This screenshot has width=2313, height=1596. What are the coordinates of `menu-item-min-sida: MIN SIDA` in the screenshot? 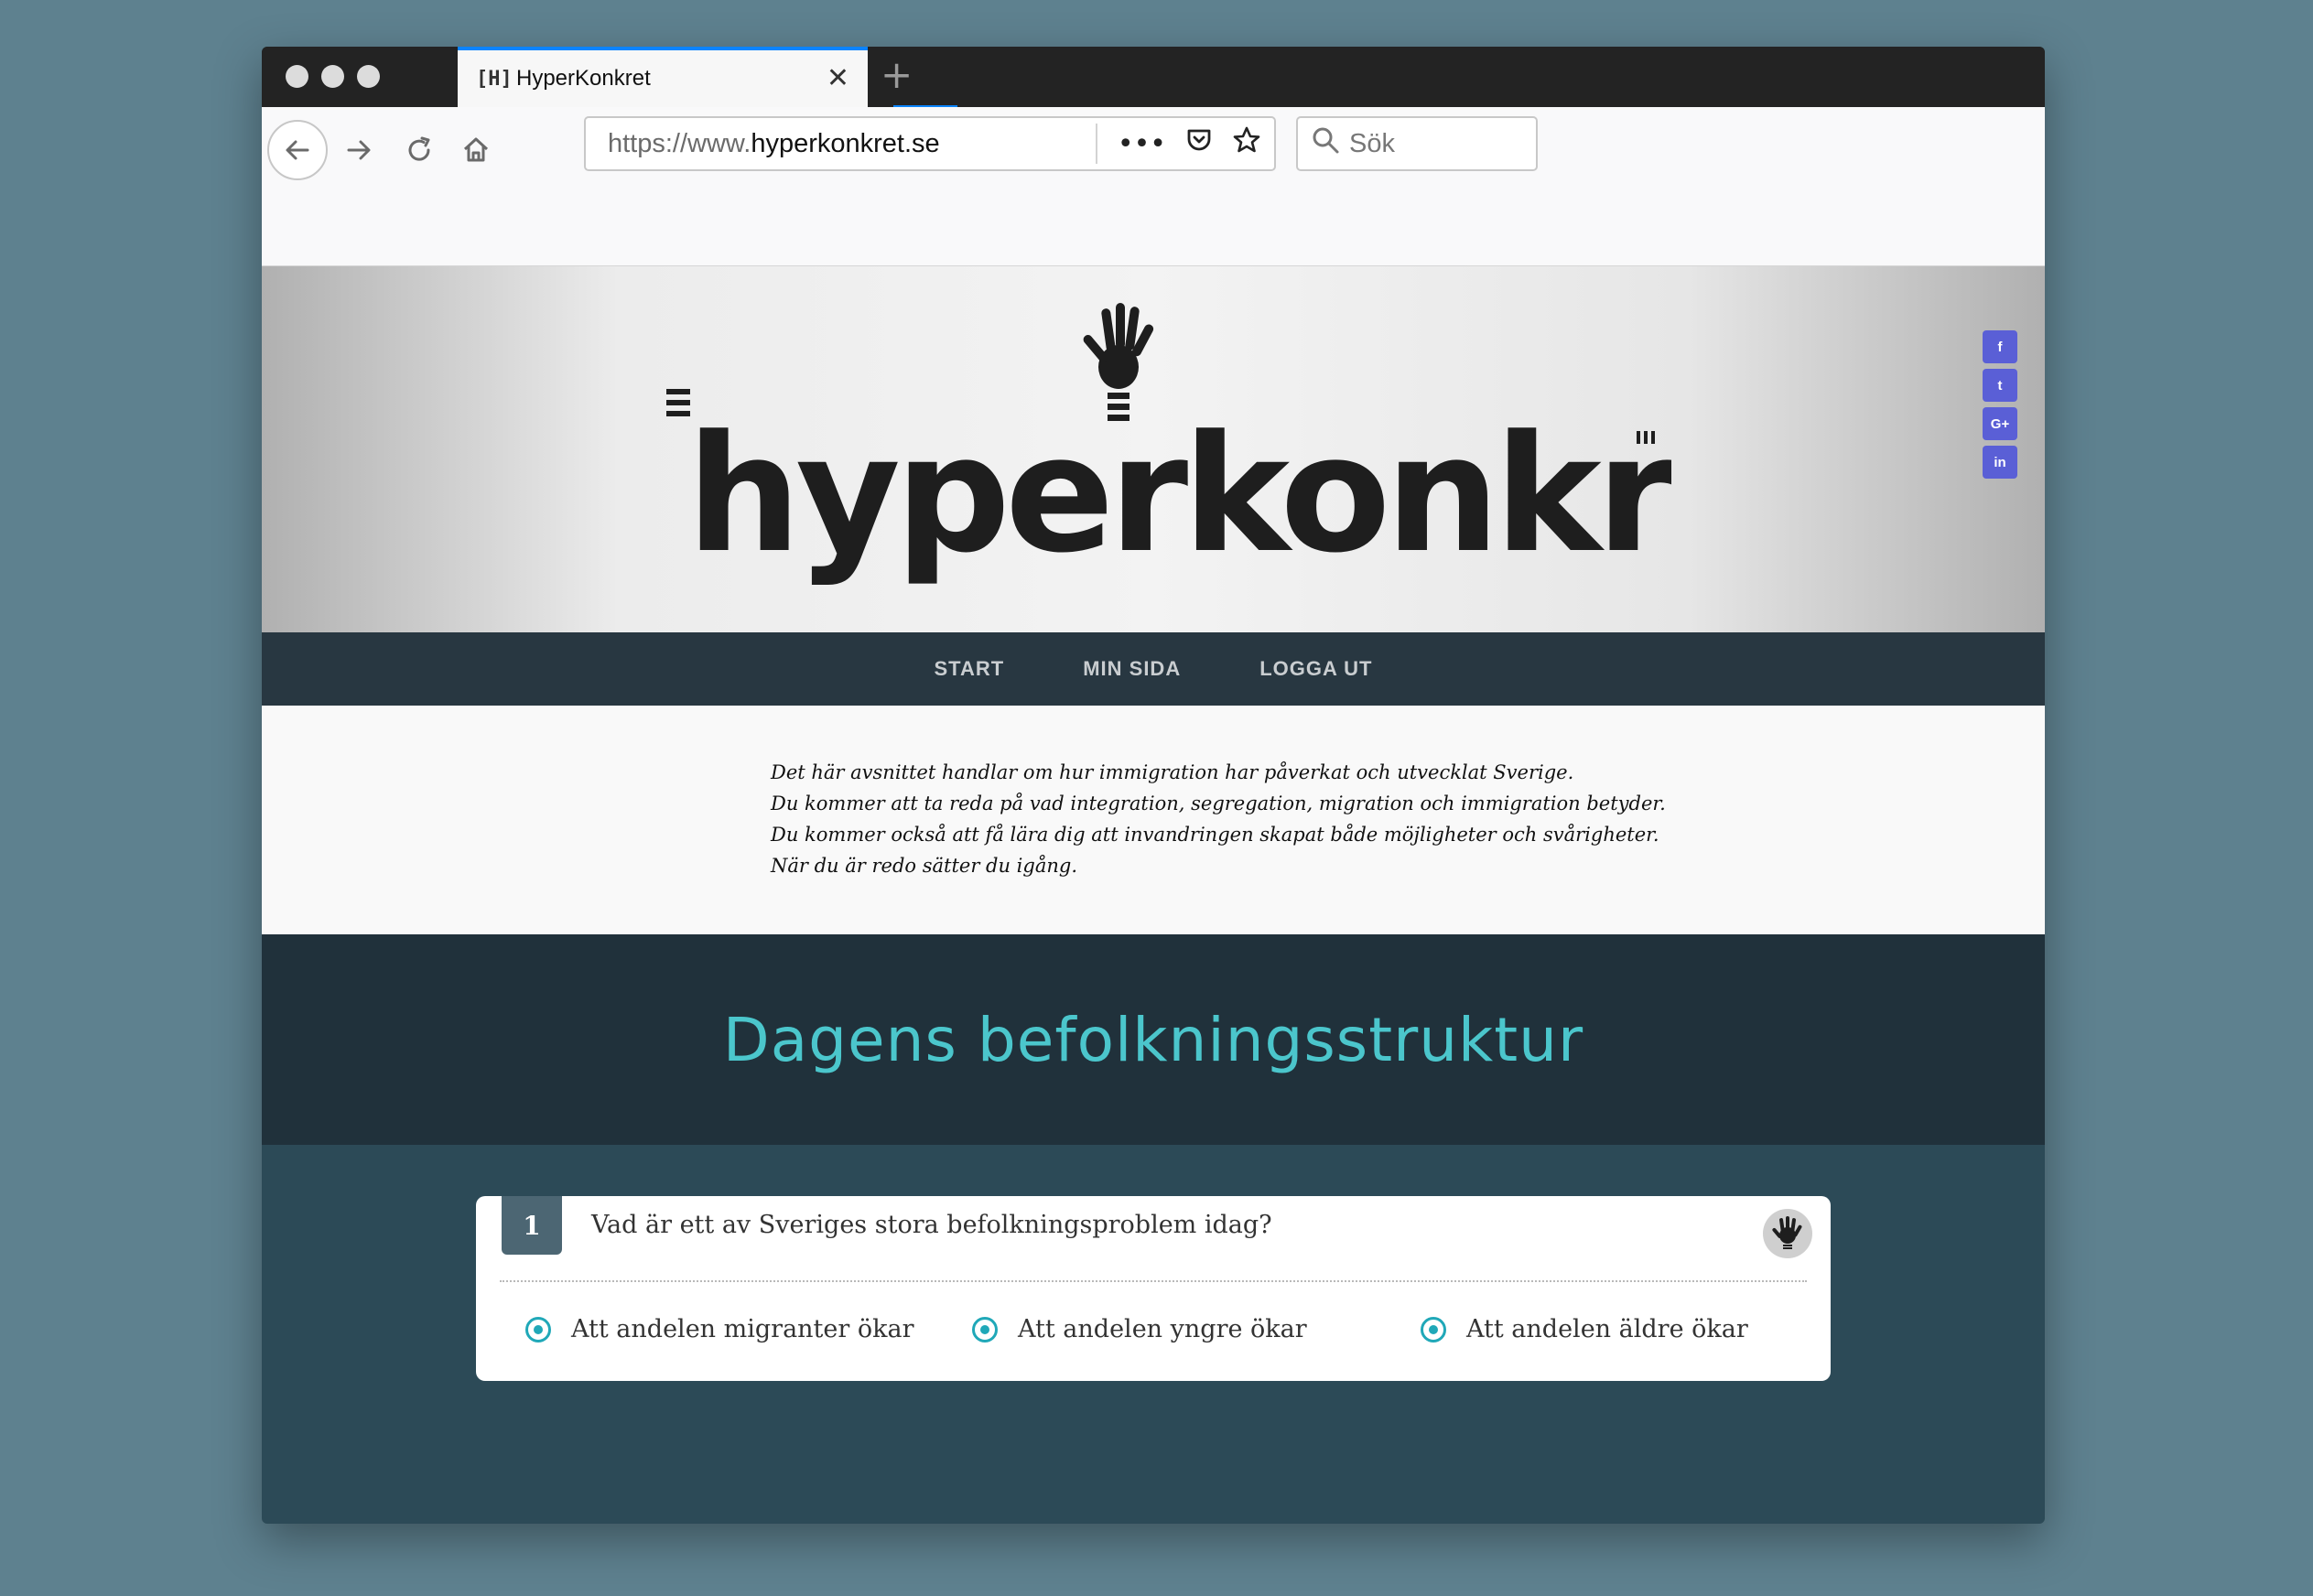 It's located at (1132, 669).